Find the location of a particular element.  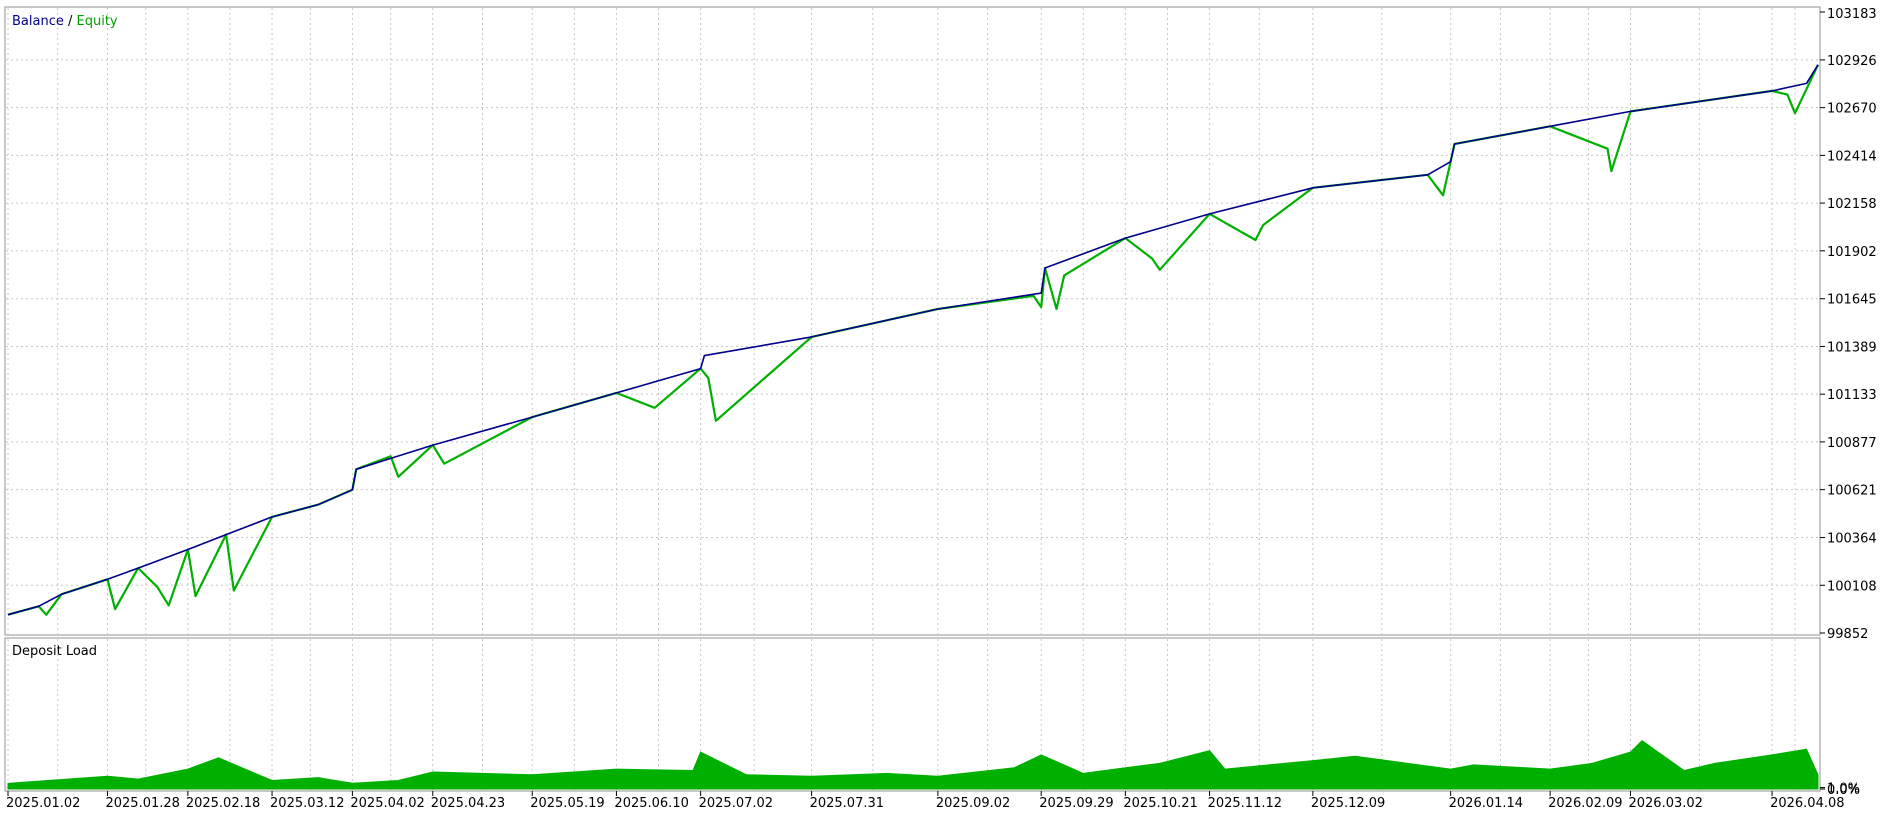

x-tick-label: 2025.01.28 is located at coordinates (142, 803).